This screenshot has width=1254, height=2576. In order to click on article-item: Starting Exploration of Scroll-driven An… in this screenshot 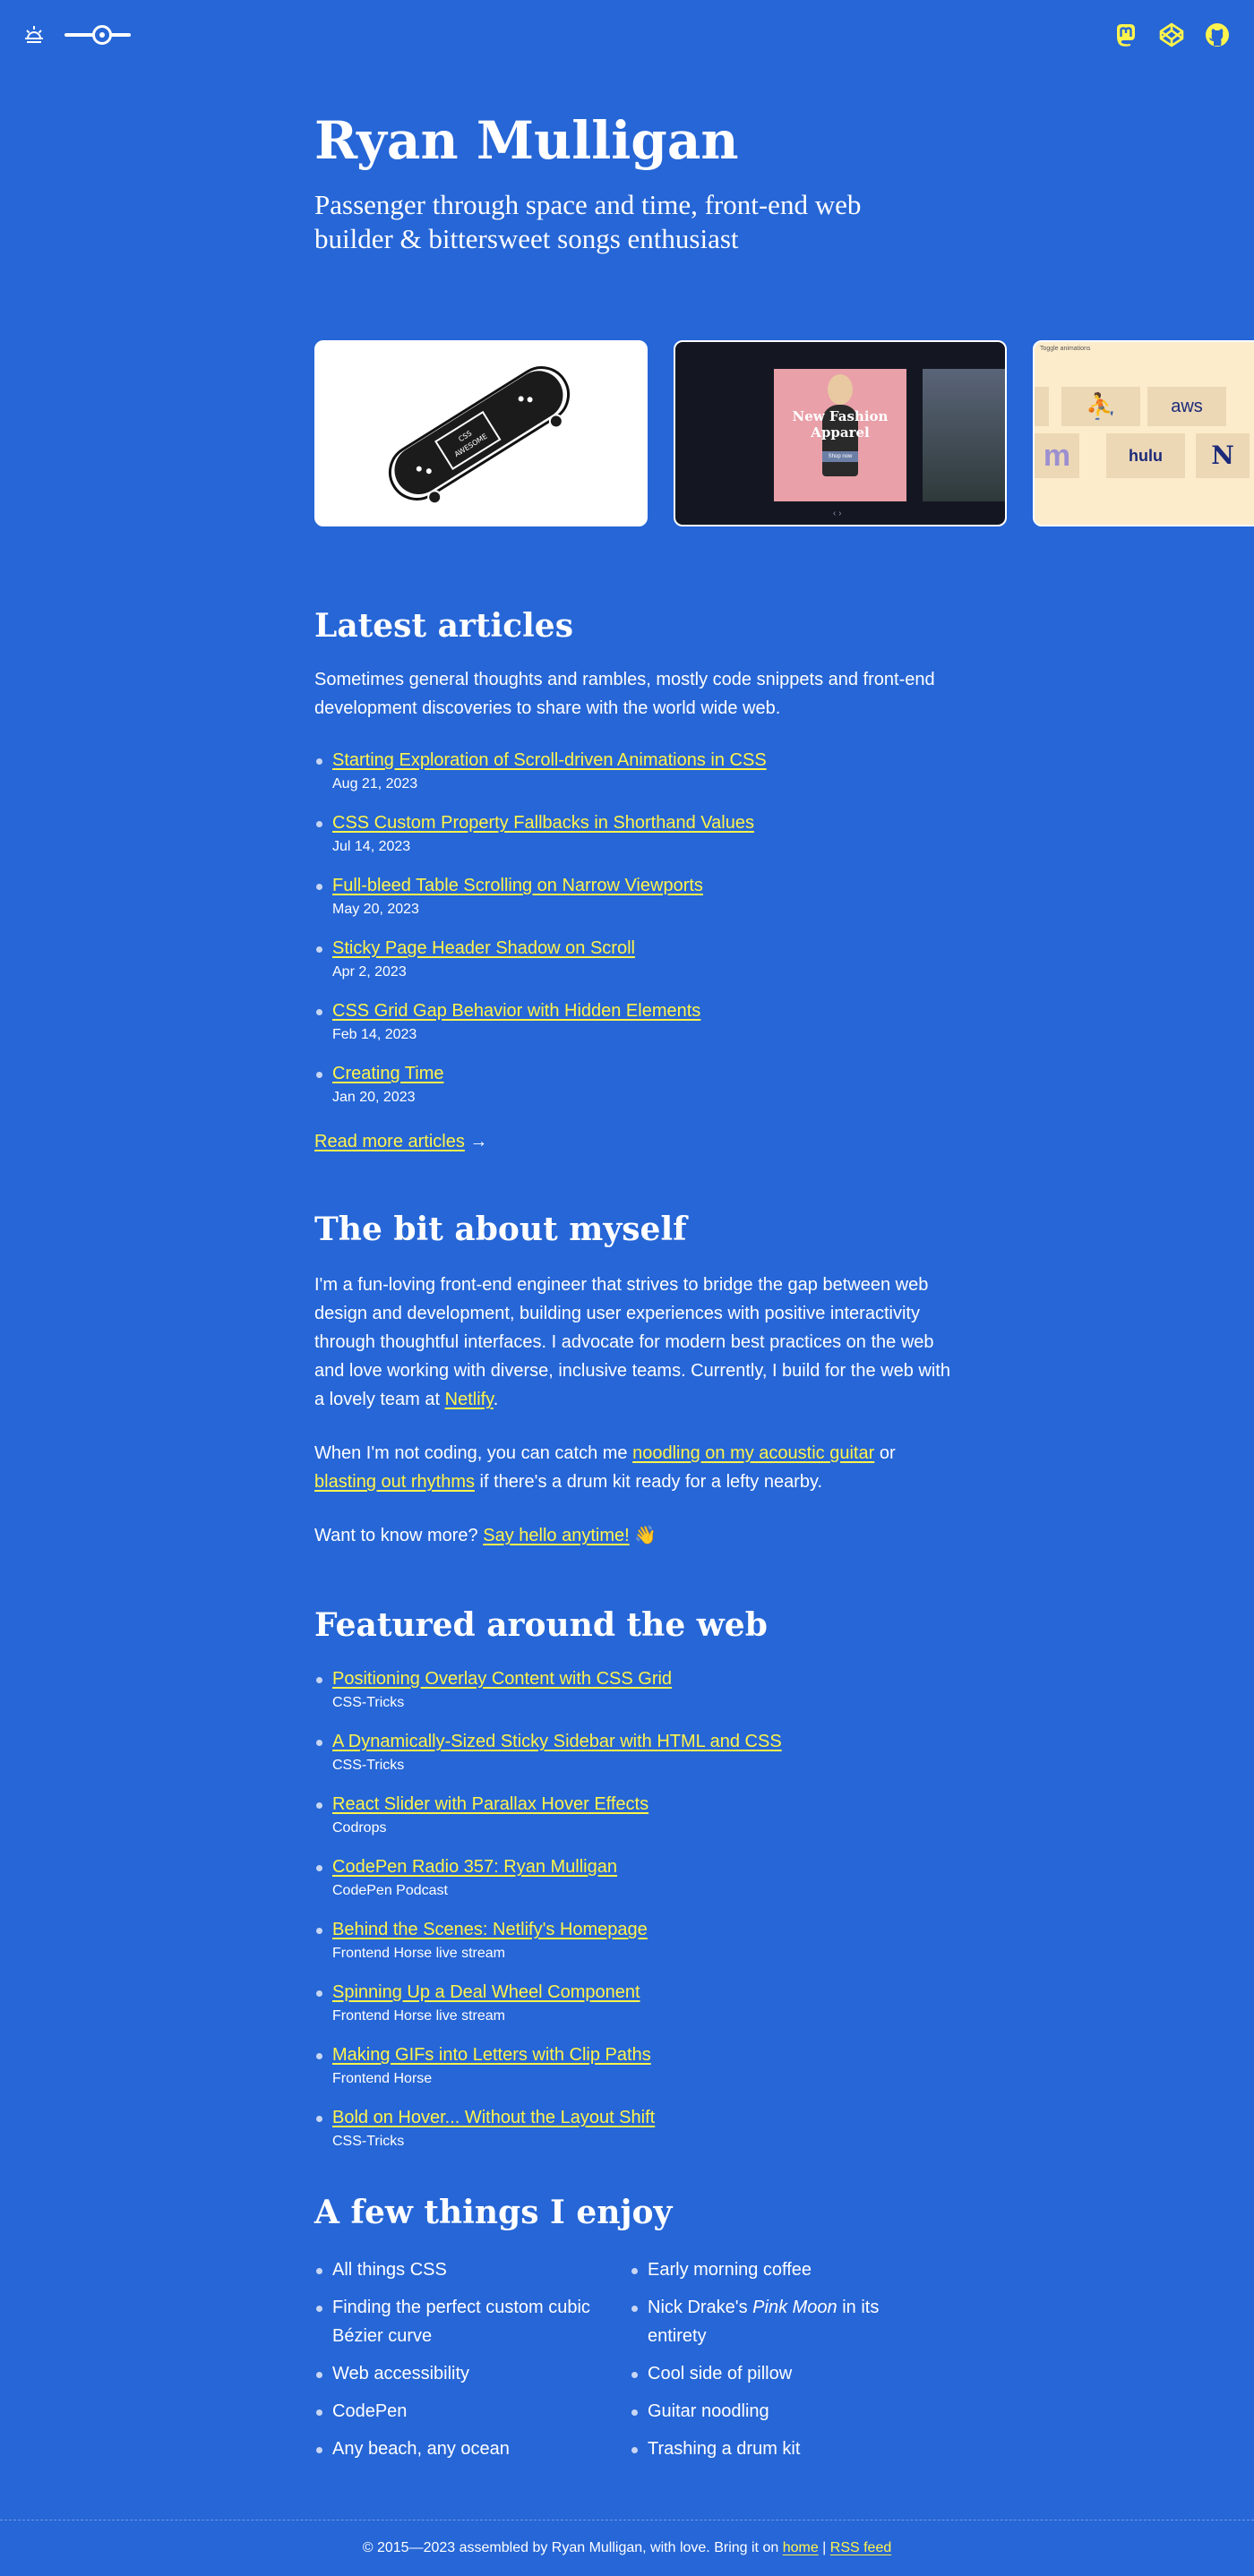, I will do `click(627, 771)`.